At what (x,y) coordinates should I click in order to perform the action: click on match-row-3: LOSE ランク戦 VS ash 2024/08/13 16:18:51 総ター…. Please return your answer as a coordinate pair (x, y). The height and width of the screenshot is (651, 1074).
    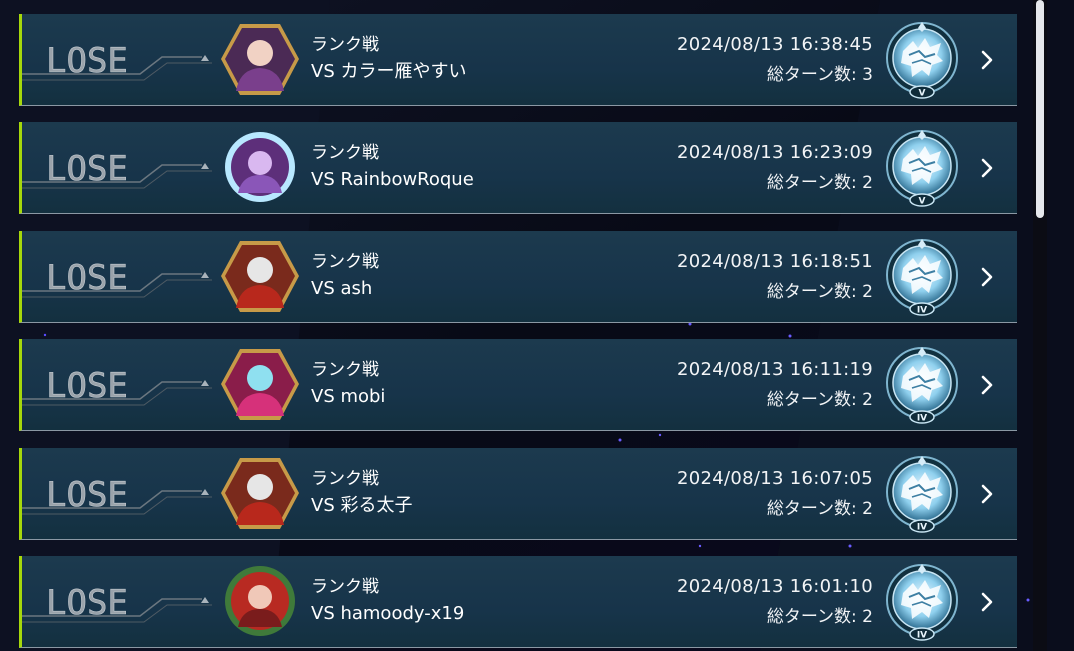
    Looking at the image, I should click on (518, 276).